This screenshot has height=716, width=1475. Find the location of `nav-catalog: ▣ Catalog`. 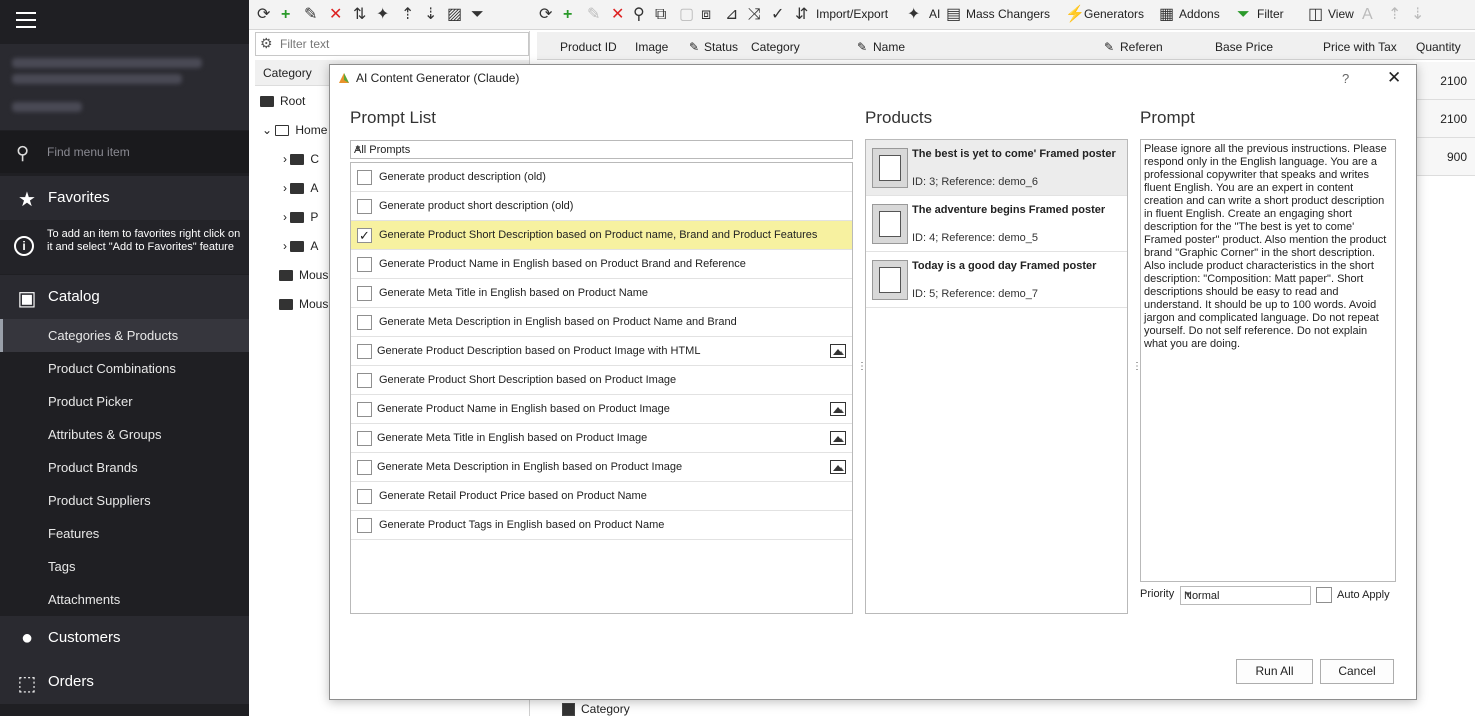

nav-catalog: ▣ Catalog is located at coordinates (124, 297).